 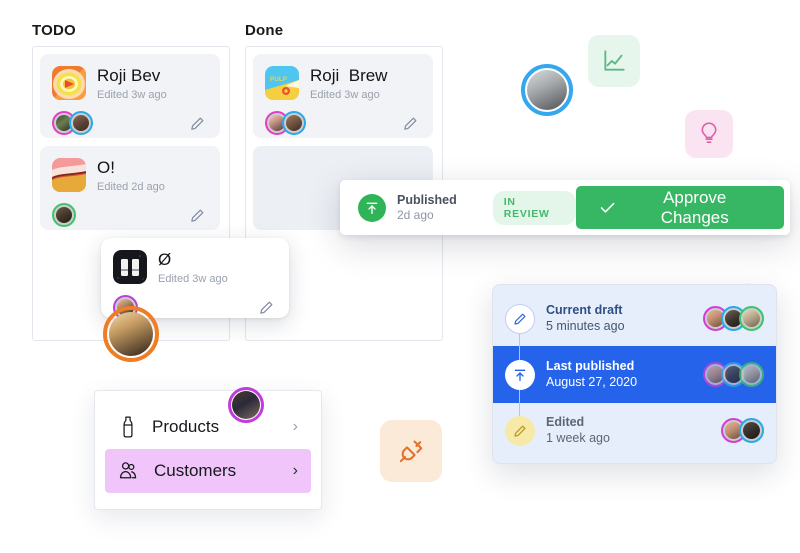 I want to click on version-title: Edited, so click(x=565, y=422).